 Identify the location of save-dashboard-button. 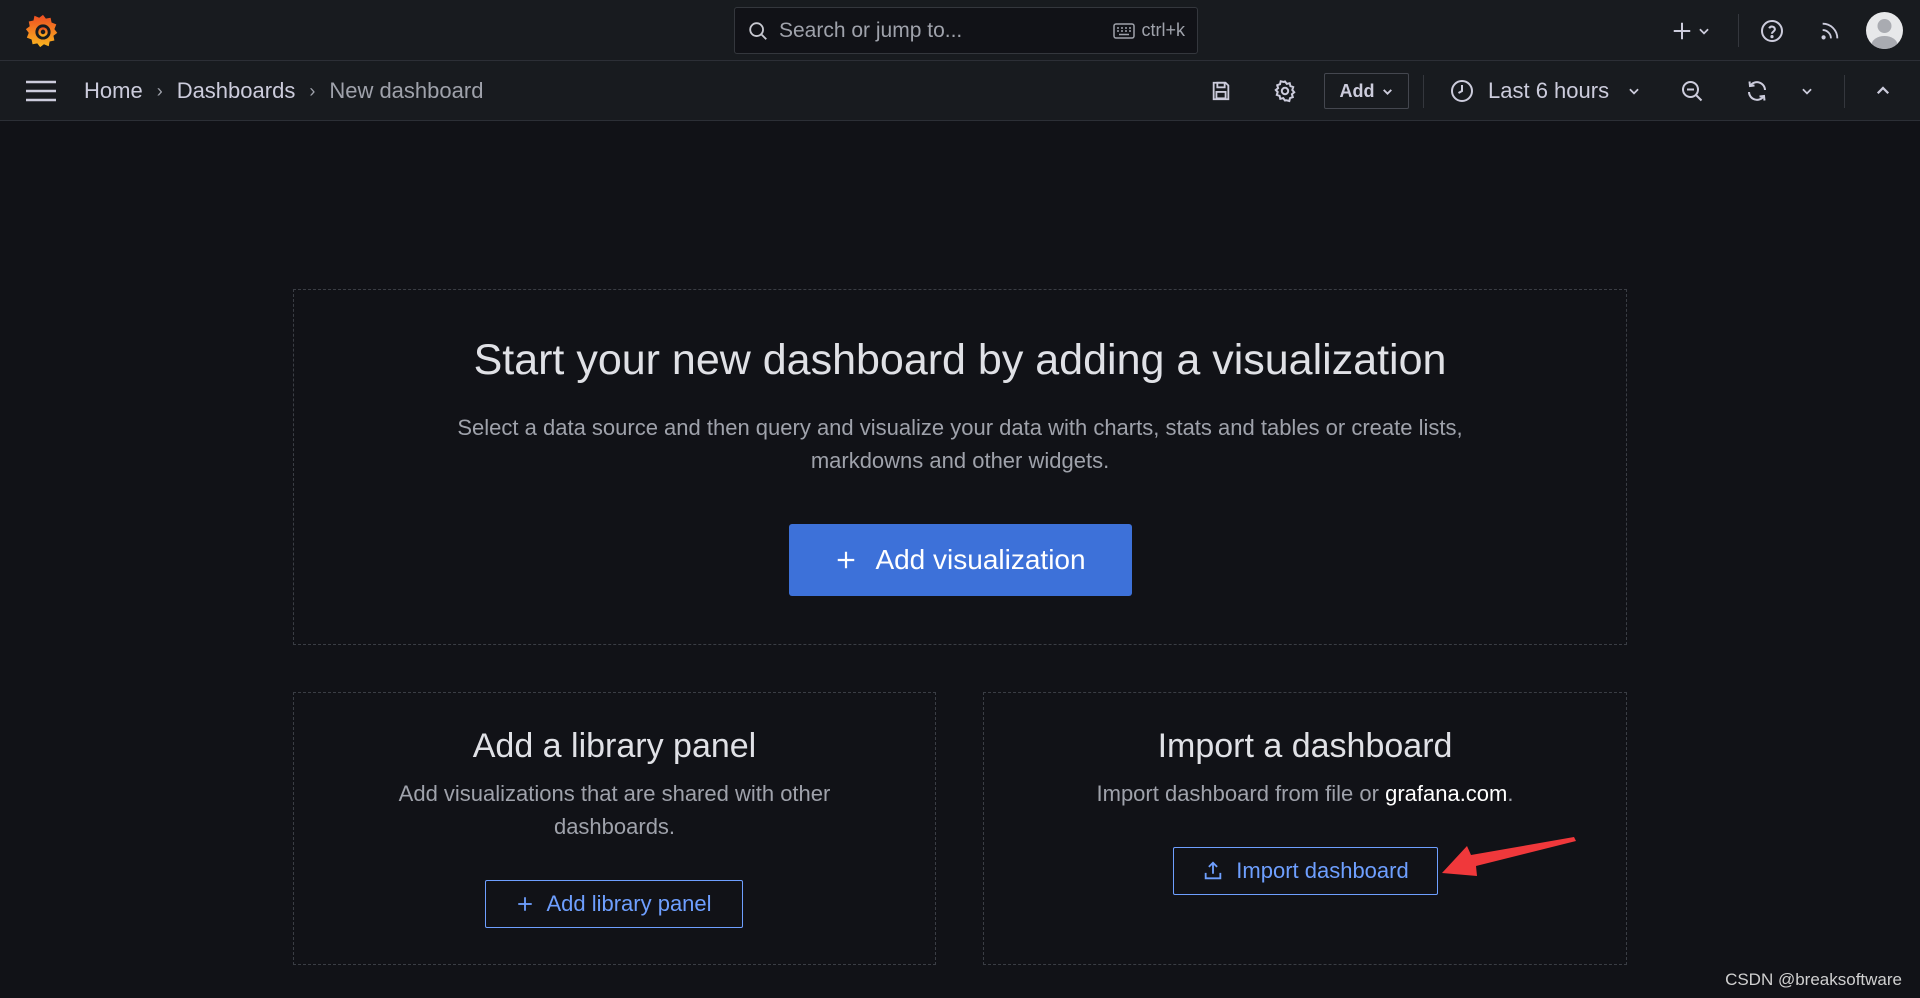
(1221, 91).